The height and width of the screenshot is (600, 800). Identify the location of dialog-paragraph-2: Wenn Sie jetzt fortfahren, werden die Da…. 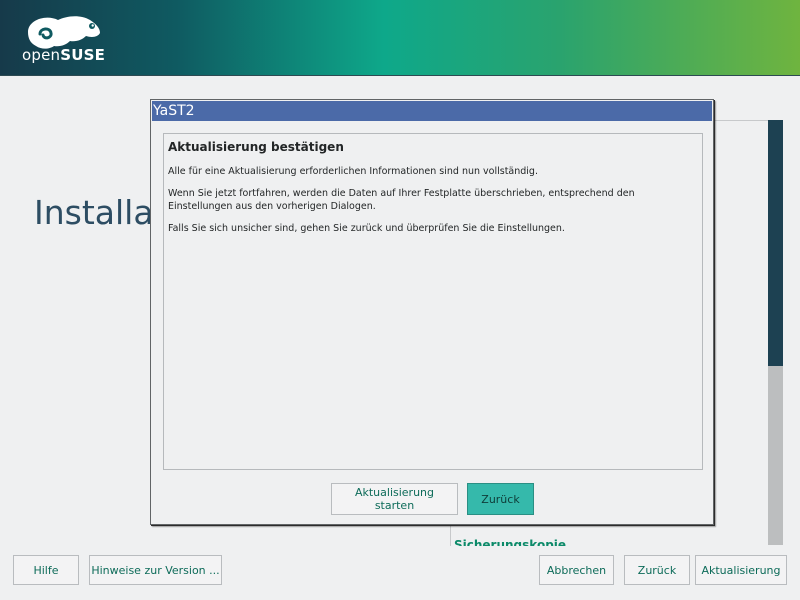
(401, 200).